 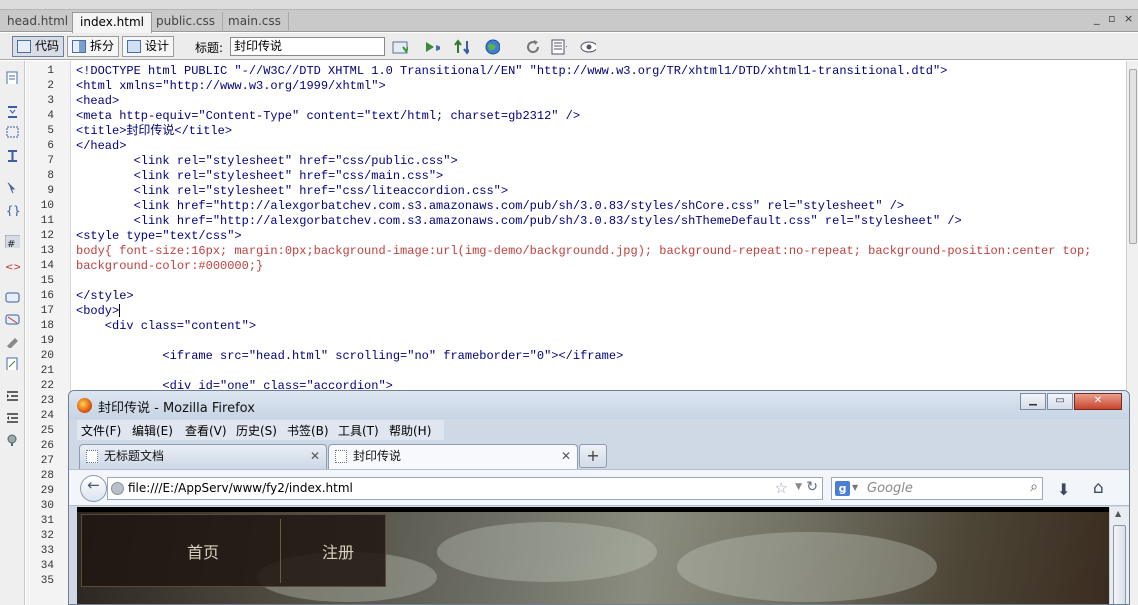 I want to click on nav-home-link: 首页, so click(x=203, y=551).